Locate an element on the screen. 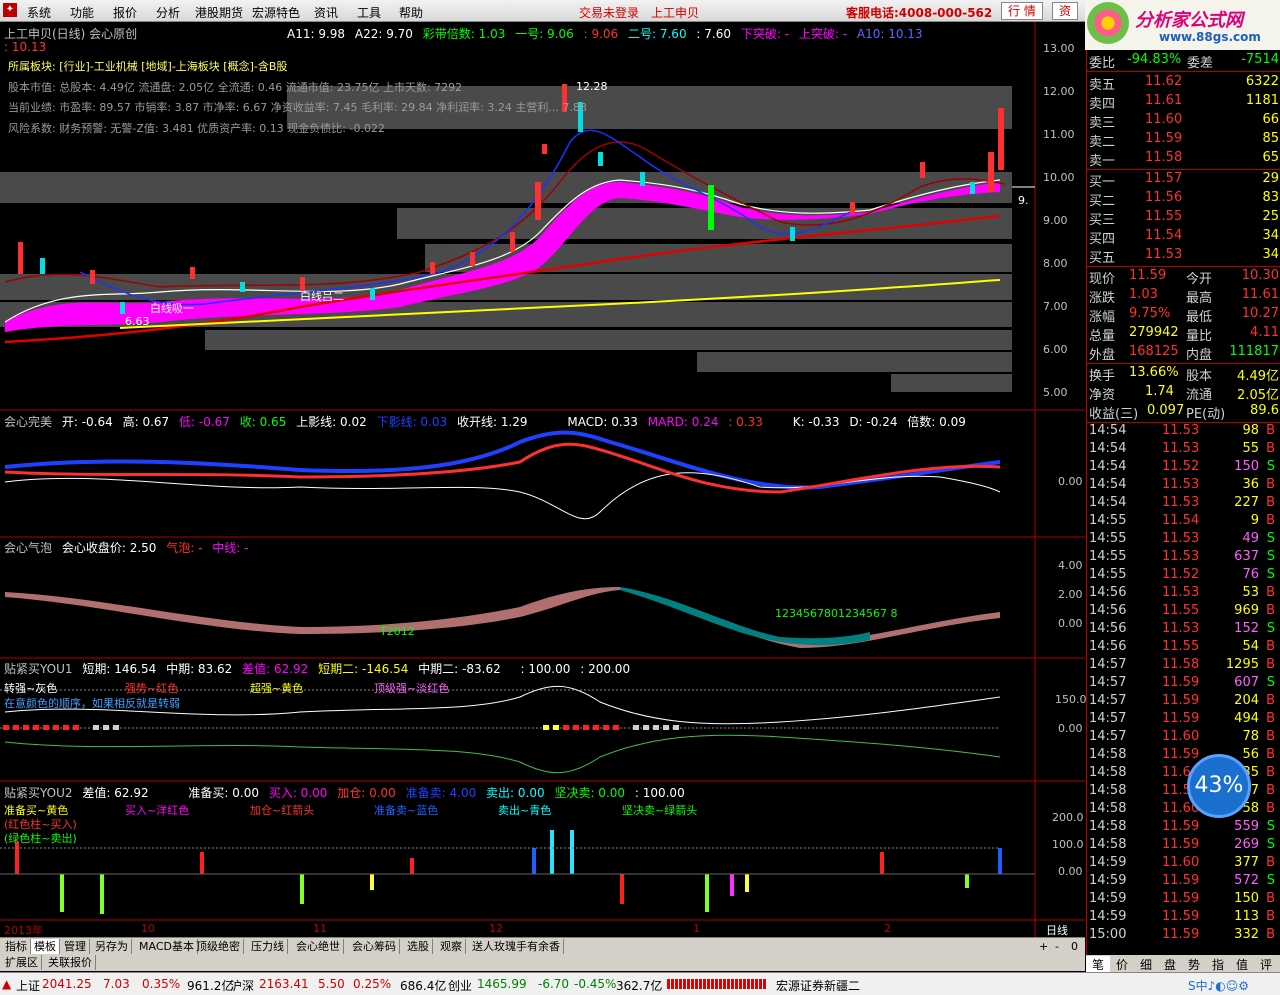 This screenshot has width=1280, height=995. quote-button: 行 情 is located at coordinates (1022, 11).